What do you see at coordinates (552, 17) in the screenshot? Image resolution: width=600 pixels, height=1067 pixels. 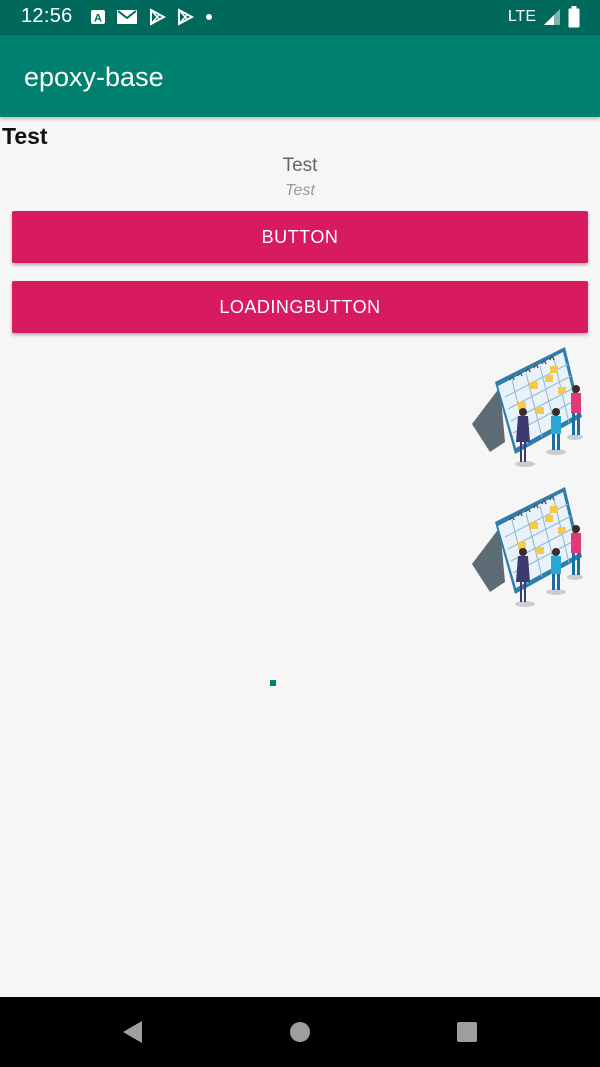 I see `signal-icon` at bounding box center [552, 17].